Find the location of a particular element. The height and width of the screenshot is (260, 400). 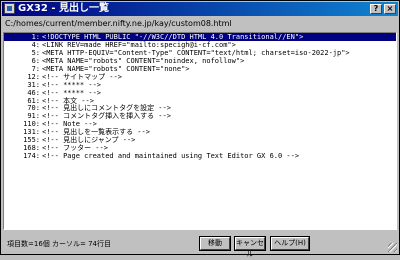

line-number: 31: is located at coordinates (33, 84).